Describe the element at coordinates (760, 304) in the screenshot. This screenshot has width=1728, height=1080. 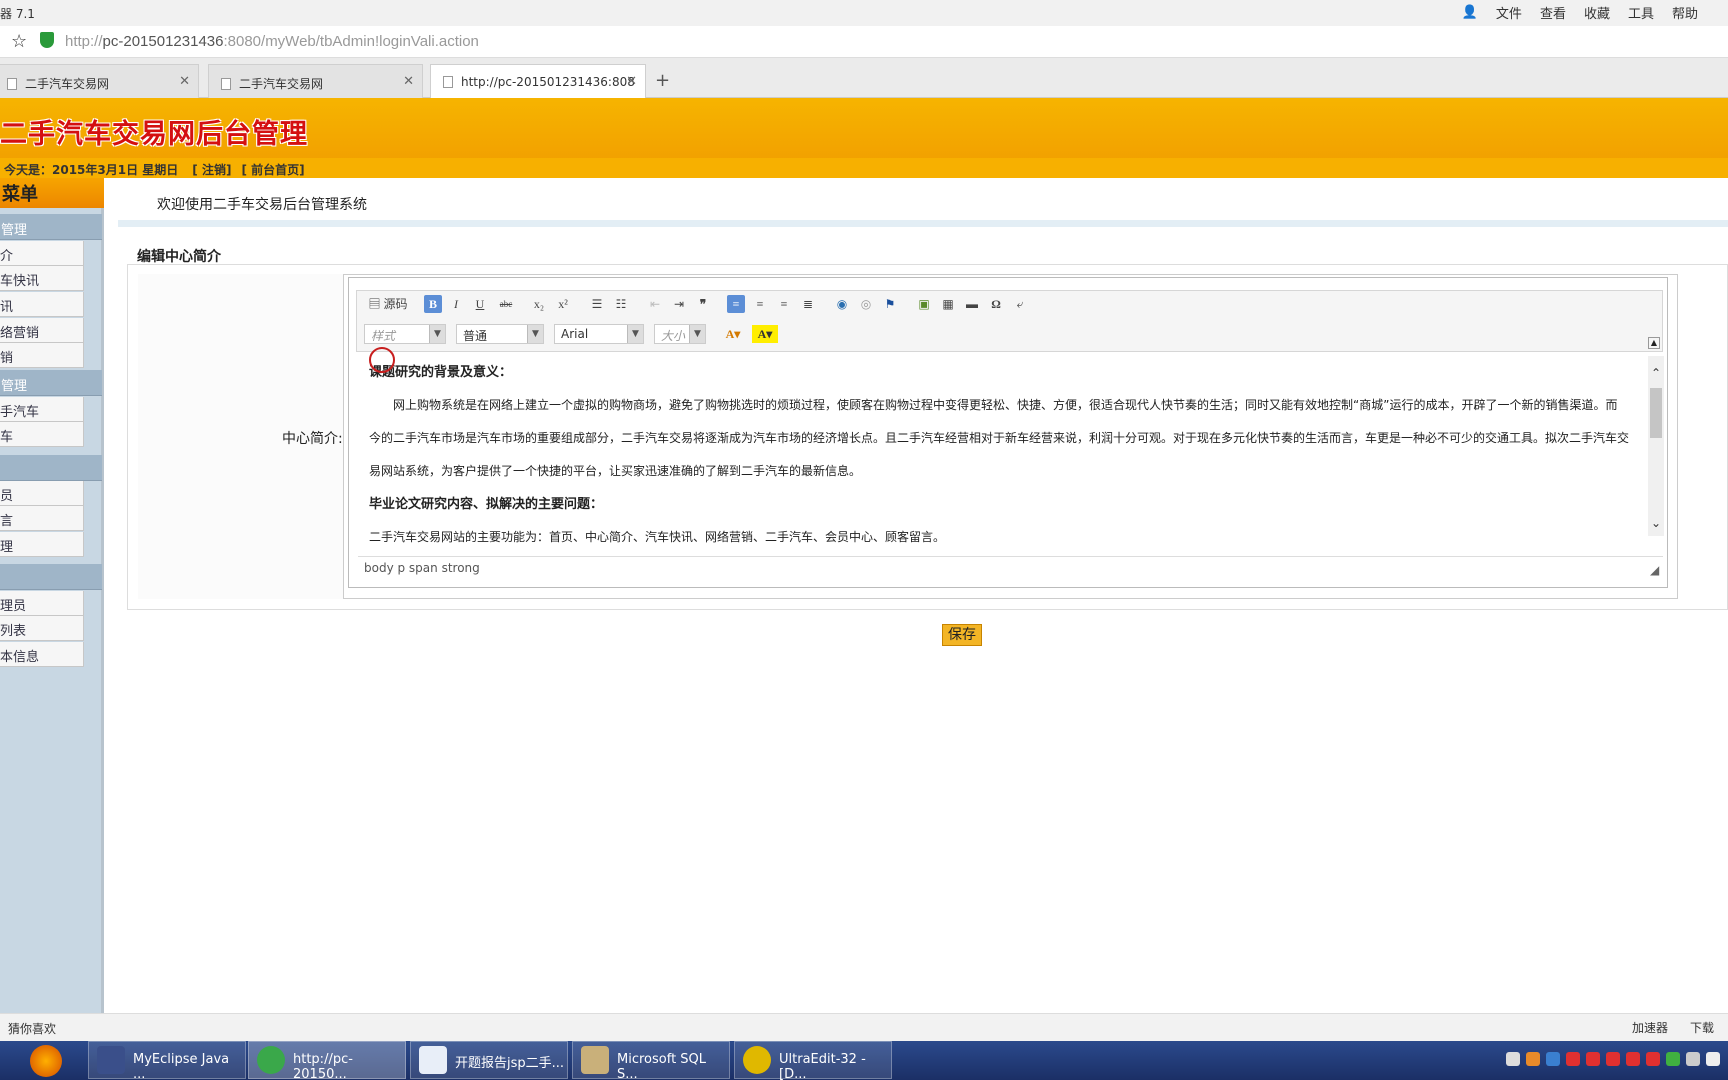
I see `align-center-icon: ≡` at that location.